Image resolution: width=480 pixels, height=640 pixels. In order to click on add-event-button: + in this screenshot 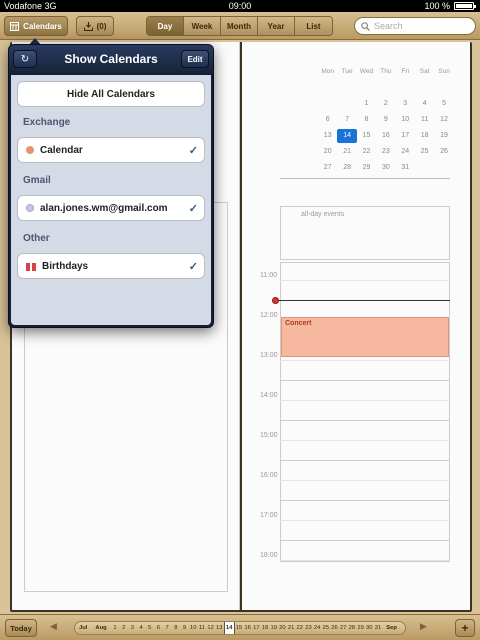, I will do `click(465, 628)`.